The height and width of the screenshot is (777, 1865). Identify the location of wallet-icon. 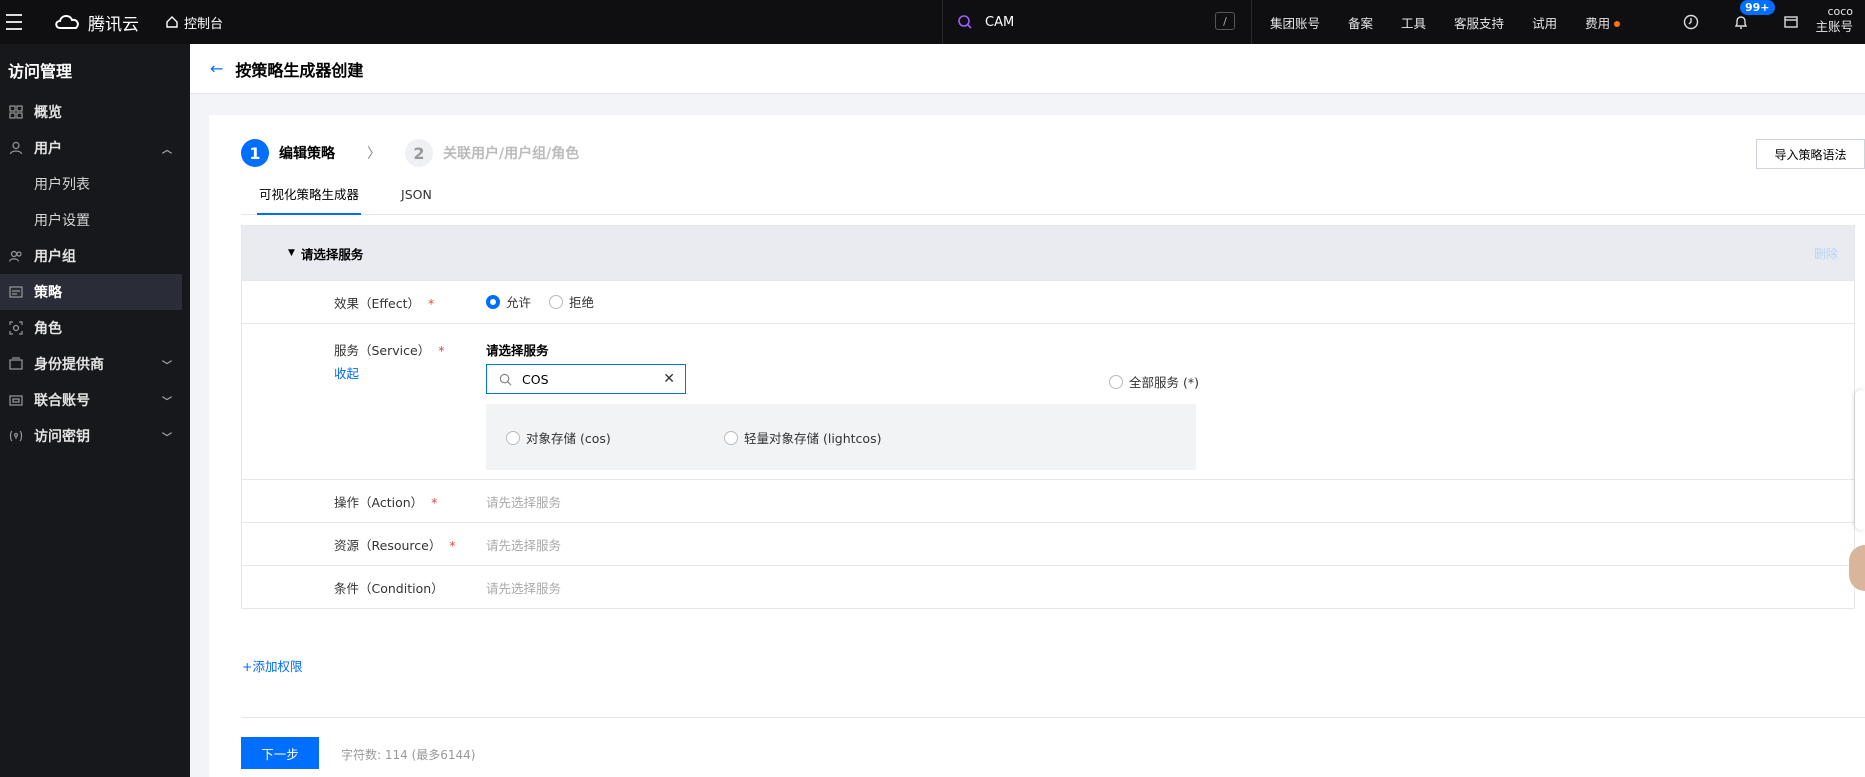
(1791, 22).